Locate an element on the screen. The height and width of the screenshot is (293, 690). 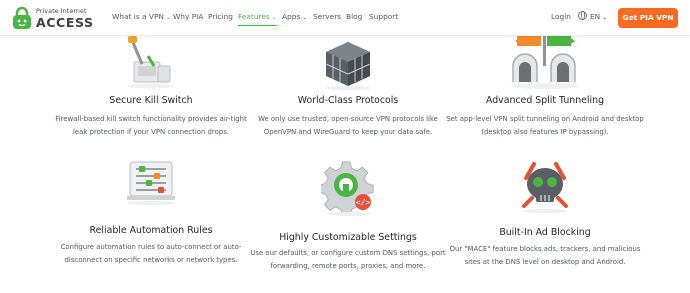
nav-item-servers: Servers is located at coordinates (327, 19).